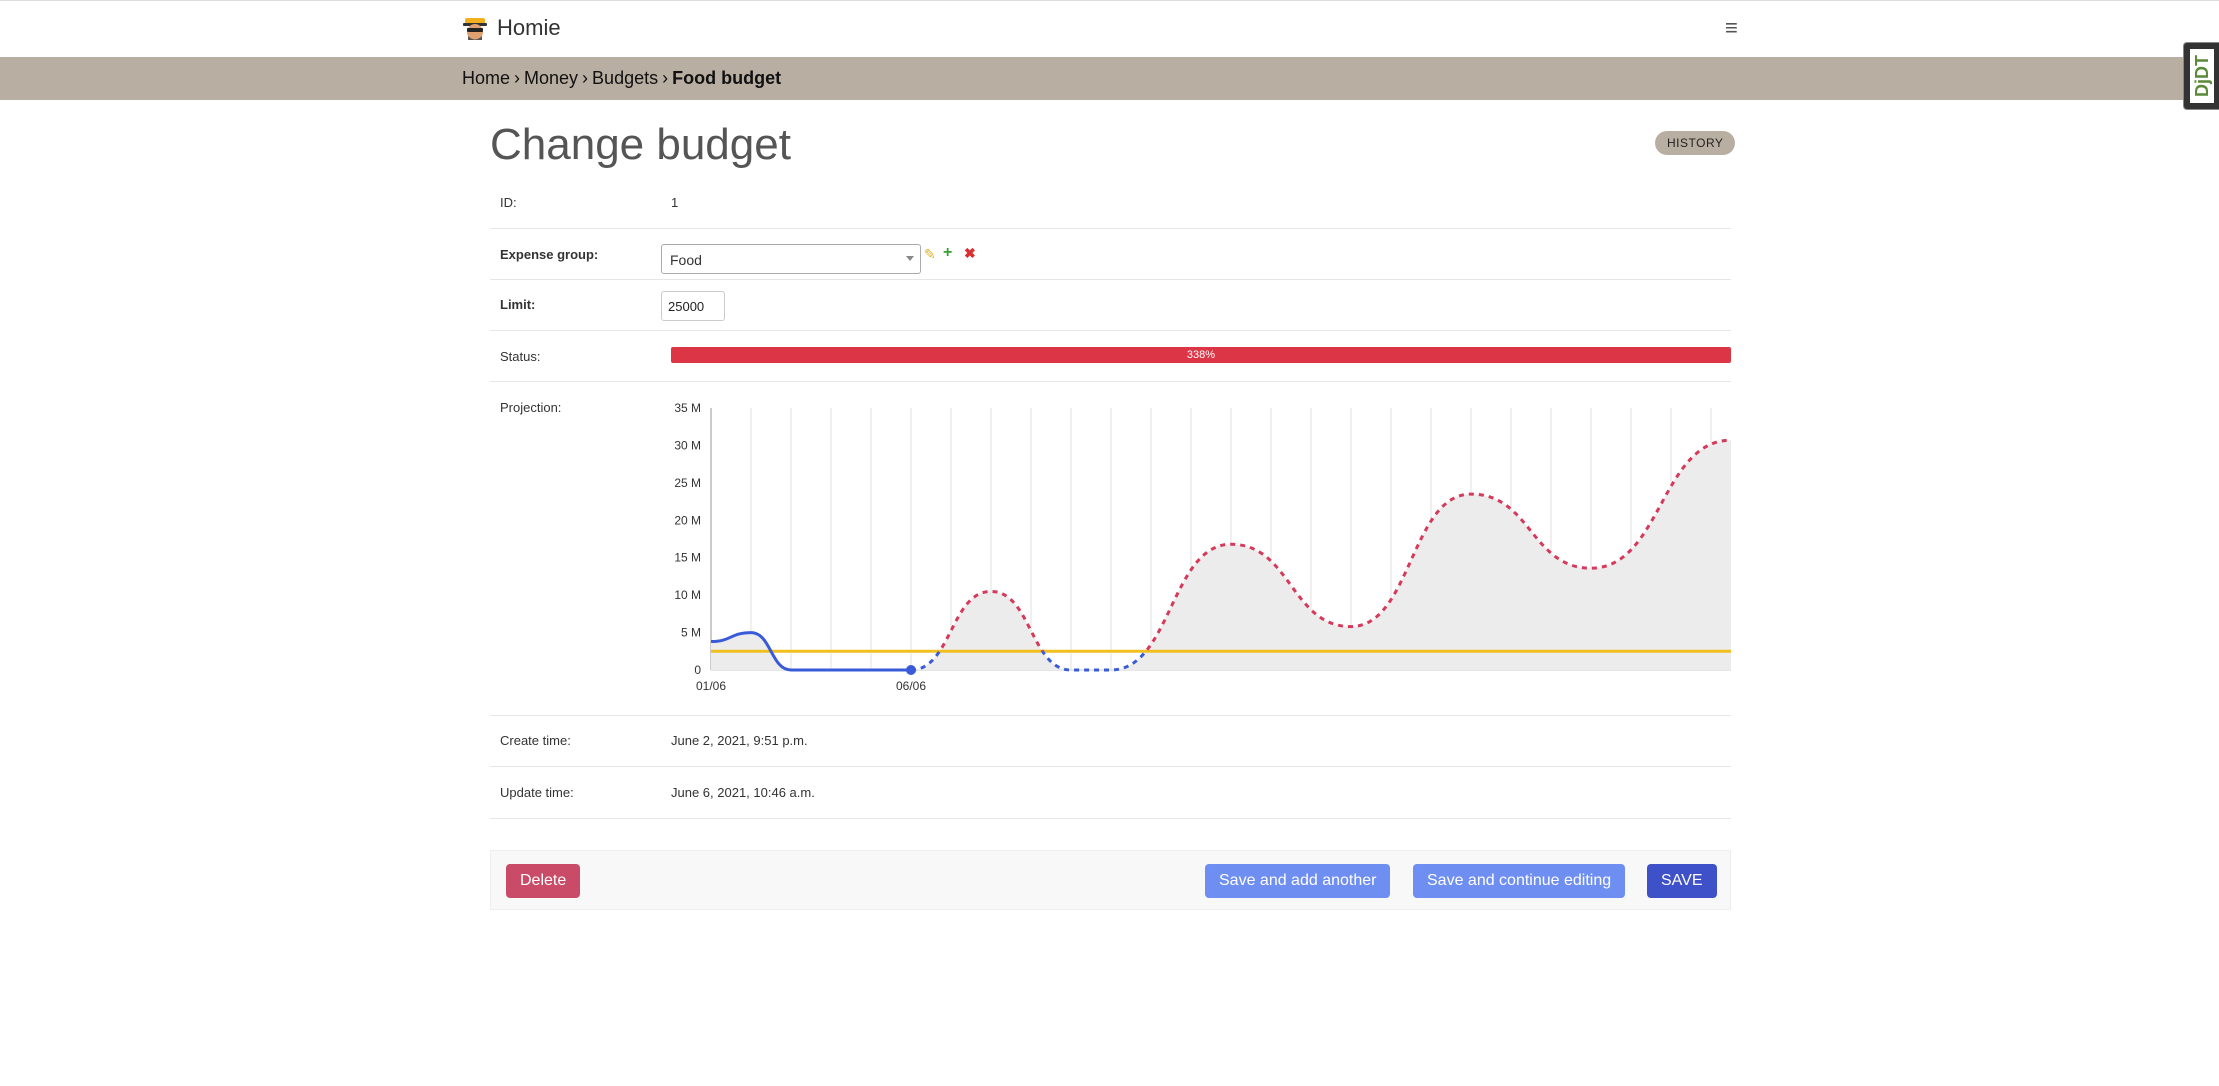 This screenshot has width=2219, height=1086. What do you see at coordinates (711, 686) in the screenshot?
I see `x-tick-label: 01/06` at bounding box center [711, 686].